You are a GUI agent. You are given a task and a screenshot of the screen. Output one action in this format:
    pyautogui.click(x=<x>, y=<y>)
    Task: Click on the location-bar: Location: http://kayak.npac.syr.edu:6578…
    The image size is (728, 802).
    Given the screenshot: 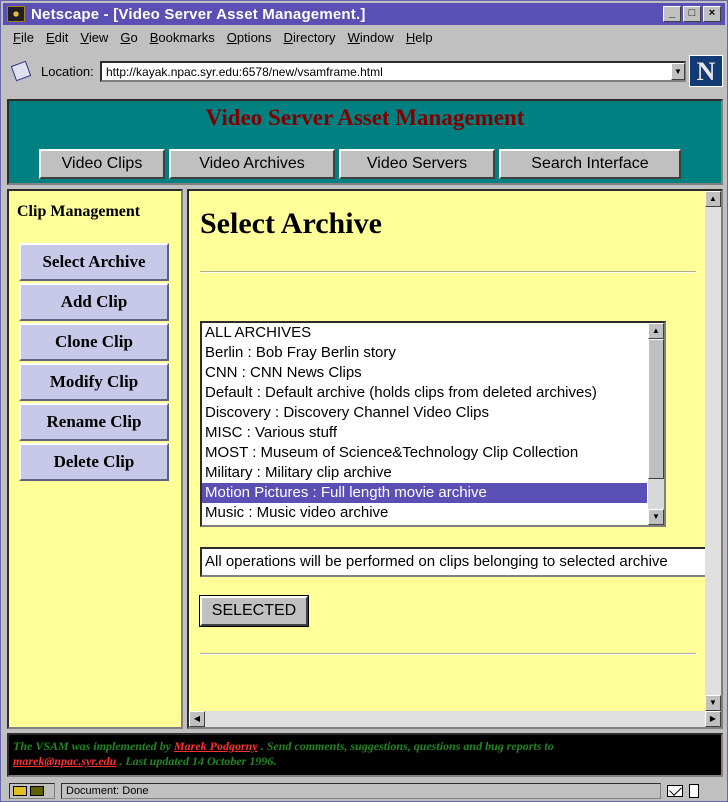 What is the action you would take?
    pyautogui.click(x=364, y=71)
    